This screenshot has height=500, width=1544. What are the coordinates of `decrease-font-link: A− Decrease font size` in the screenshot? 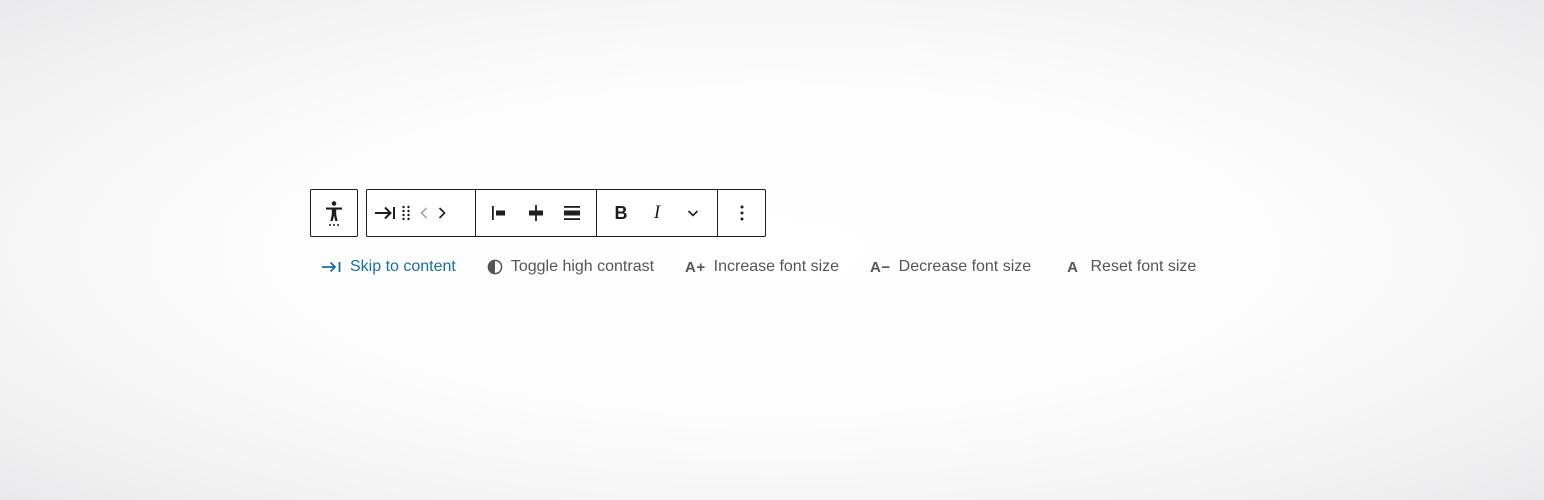 It's located at (950, 267).